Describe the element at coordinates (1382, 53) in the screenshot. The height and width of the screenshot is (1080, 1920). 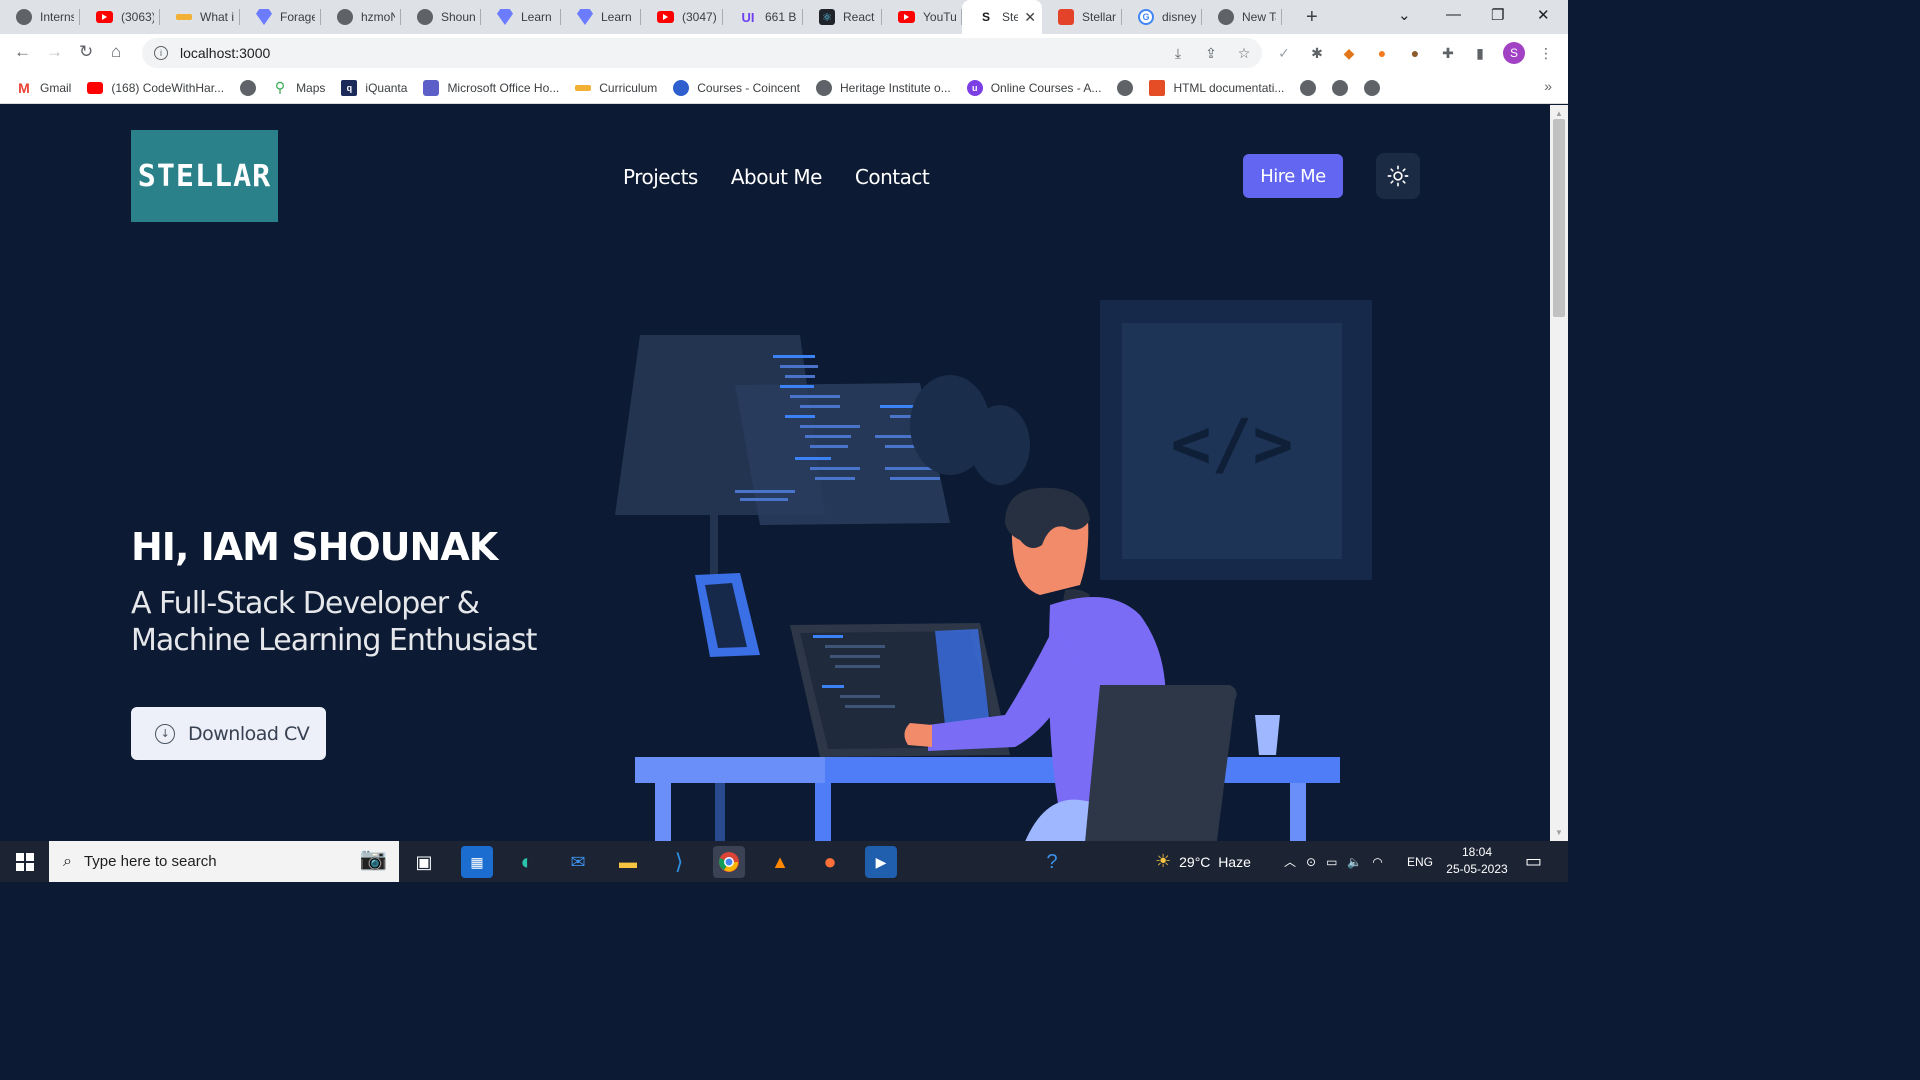
I see `orange-extension-icon: ●` at that location.